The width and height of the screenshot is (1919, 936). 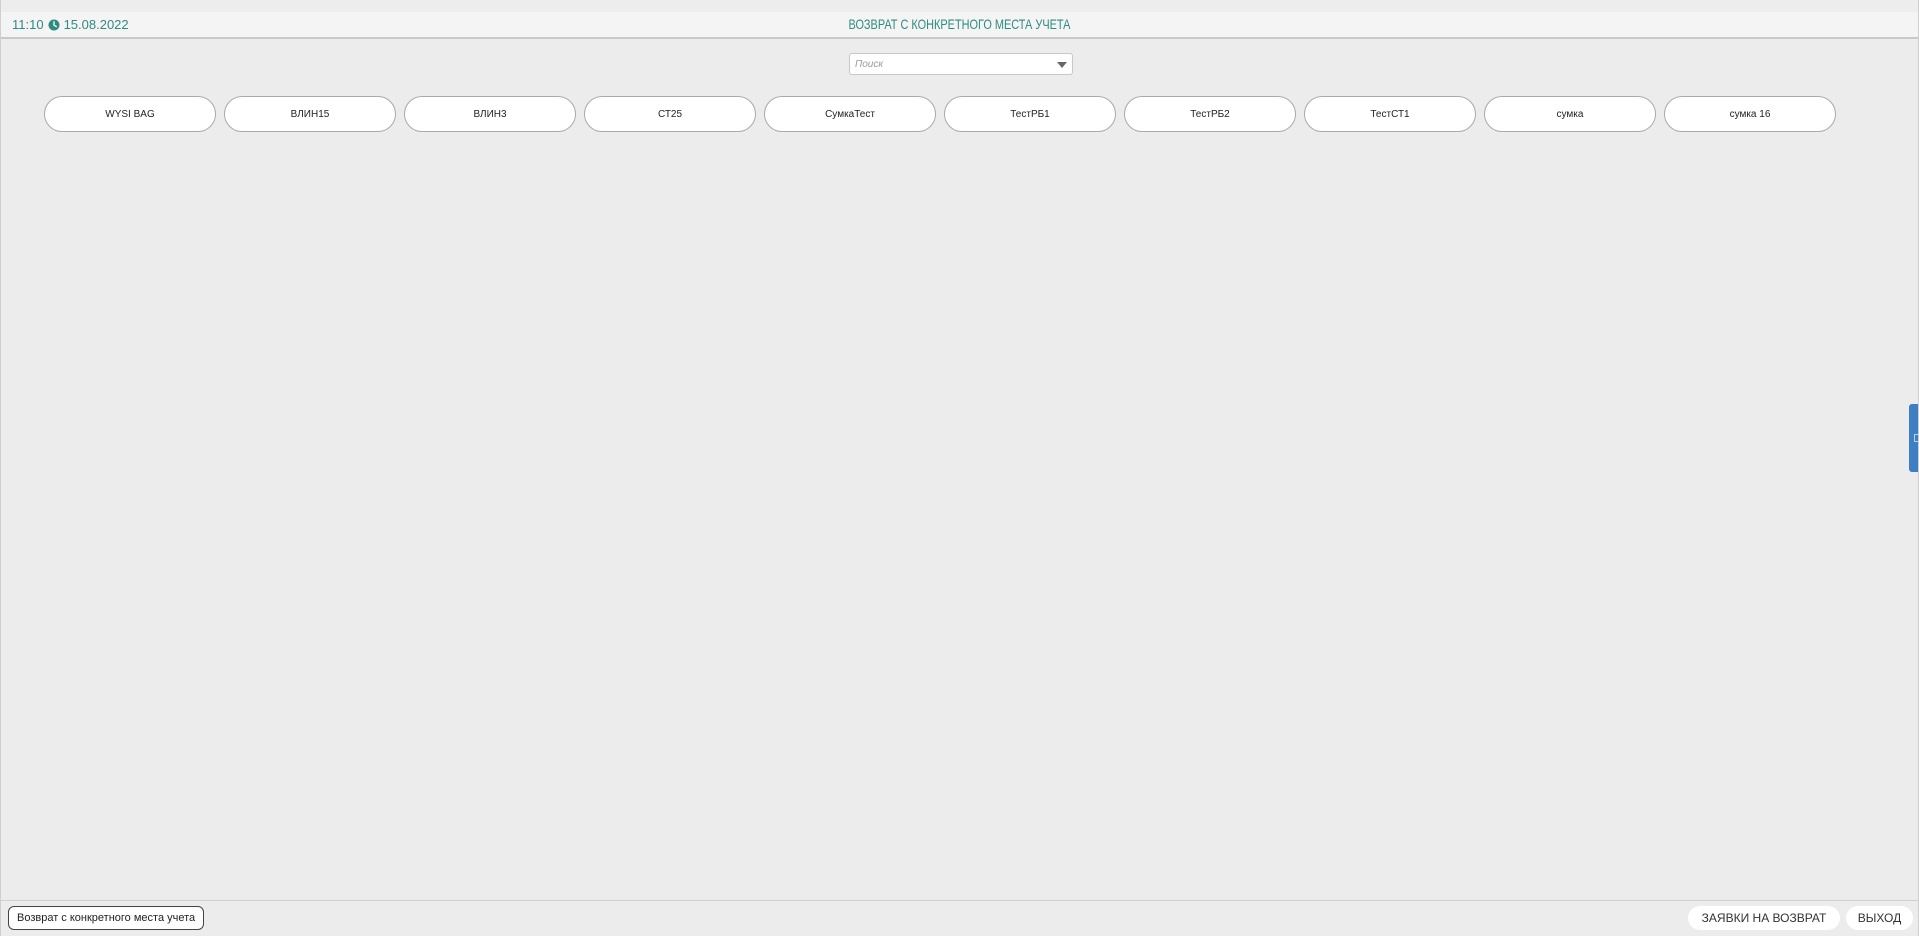 I want to click on page-title: ВОЗВРАТ С КОНКРЕТНОГО МЕСТА УЧЕТА, so click(x=959, y=24).